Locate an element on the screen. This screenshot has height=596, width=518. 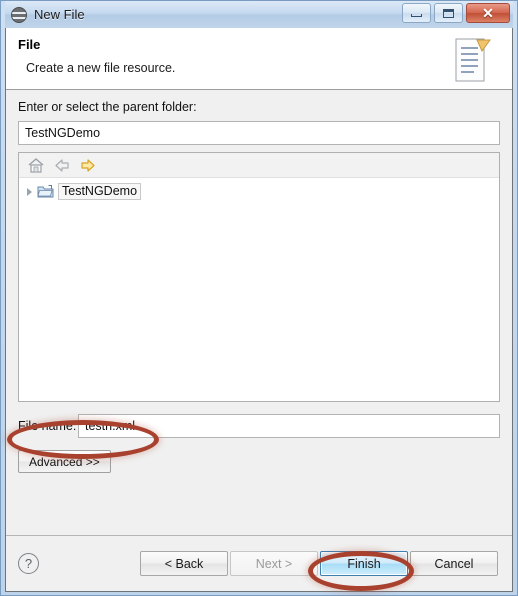
back-arrow-icon is located at coordinates (62, 165).